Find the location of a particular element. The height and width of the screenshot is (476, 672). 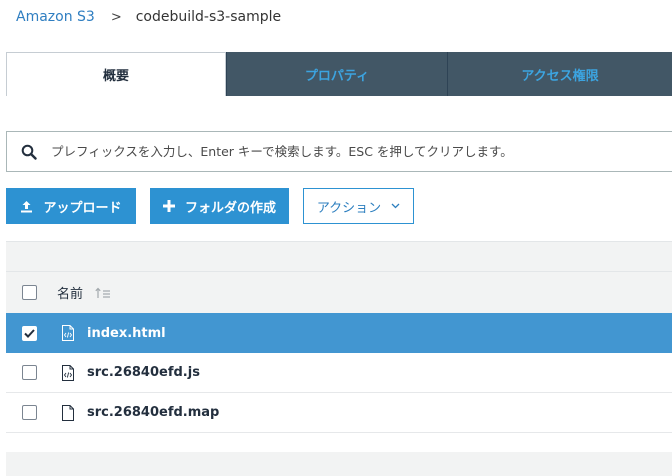

create-folder-button-label: フォルダの作成 is located at coordinates (230, 208).